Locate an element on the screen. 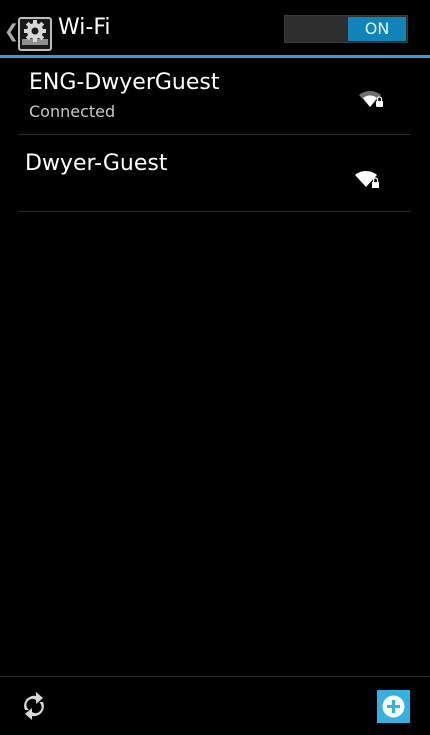  network-status: Connected is located at coordinates (72, 111).